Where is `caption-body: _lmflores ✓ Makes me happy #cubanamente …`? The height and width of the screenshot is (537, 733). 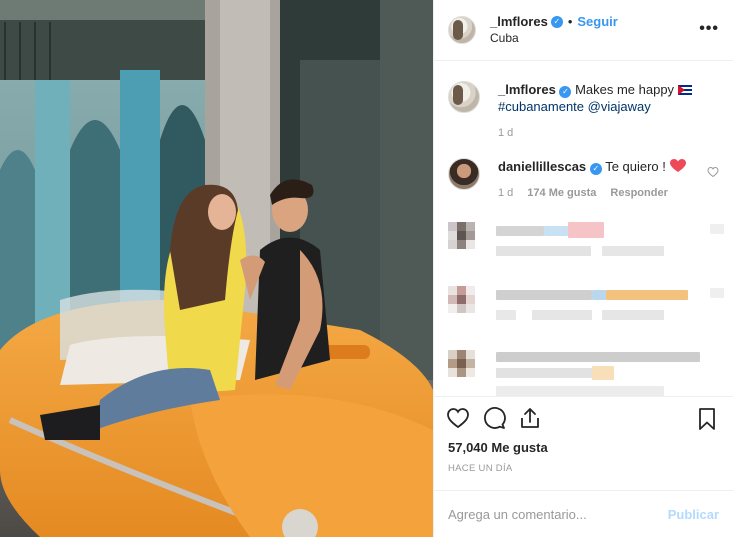 caption-body: _lmflores ✓ Makes me happy #cubanamente … is located at coordinates (606, 111).